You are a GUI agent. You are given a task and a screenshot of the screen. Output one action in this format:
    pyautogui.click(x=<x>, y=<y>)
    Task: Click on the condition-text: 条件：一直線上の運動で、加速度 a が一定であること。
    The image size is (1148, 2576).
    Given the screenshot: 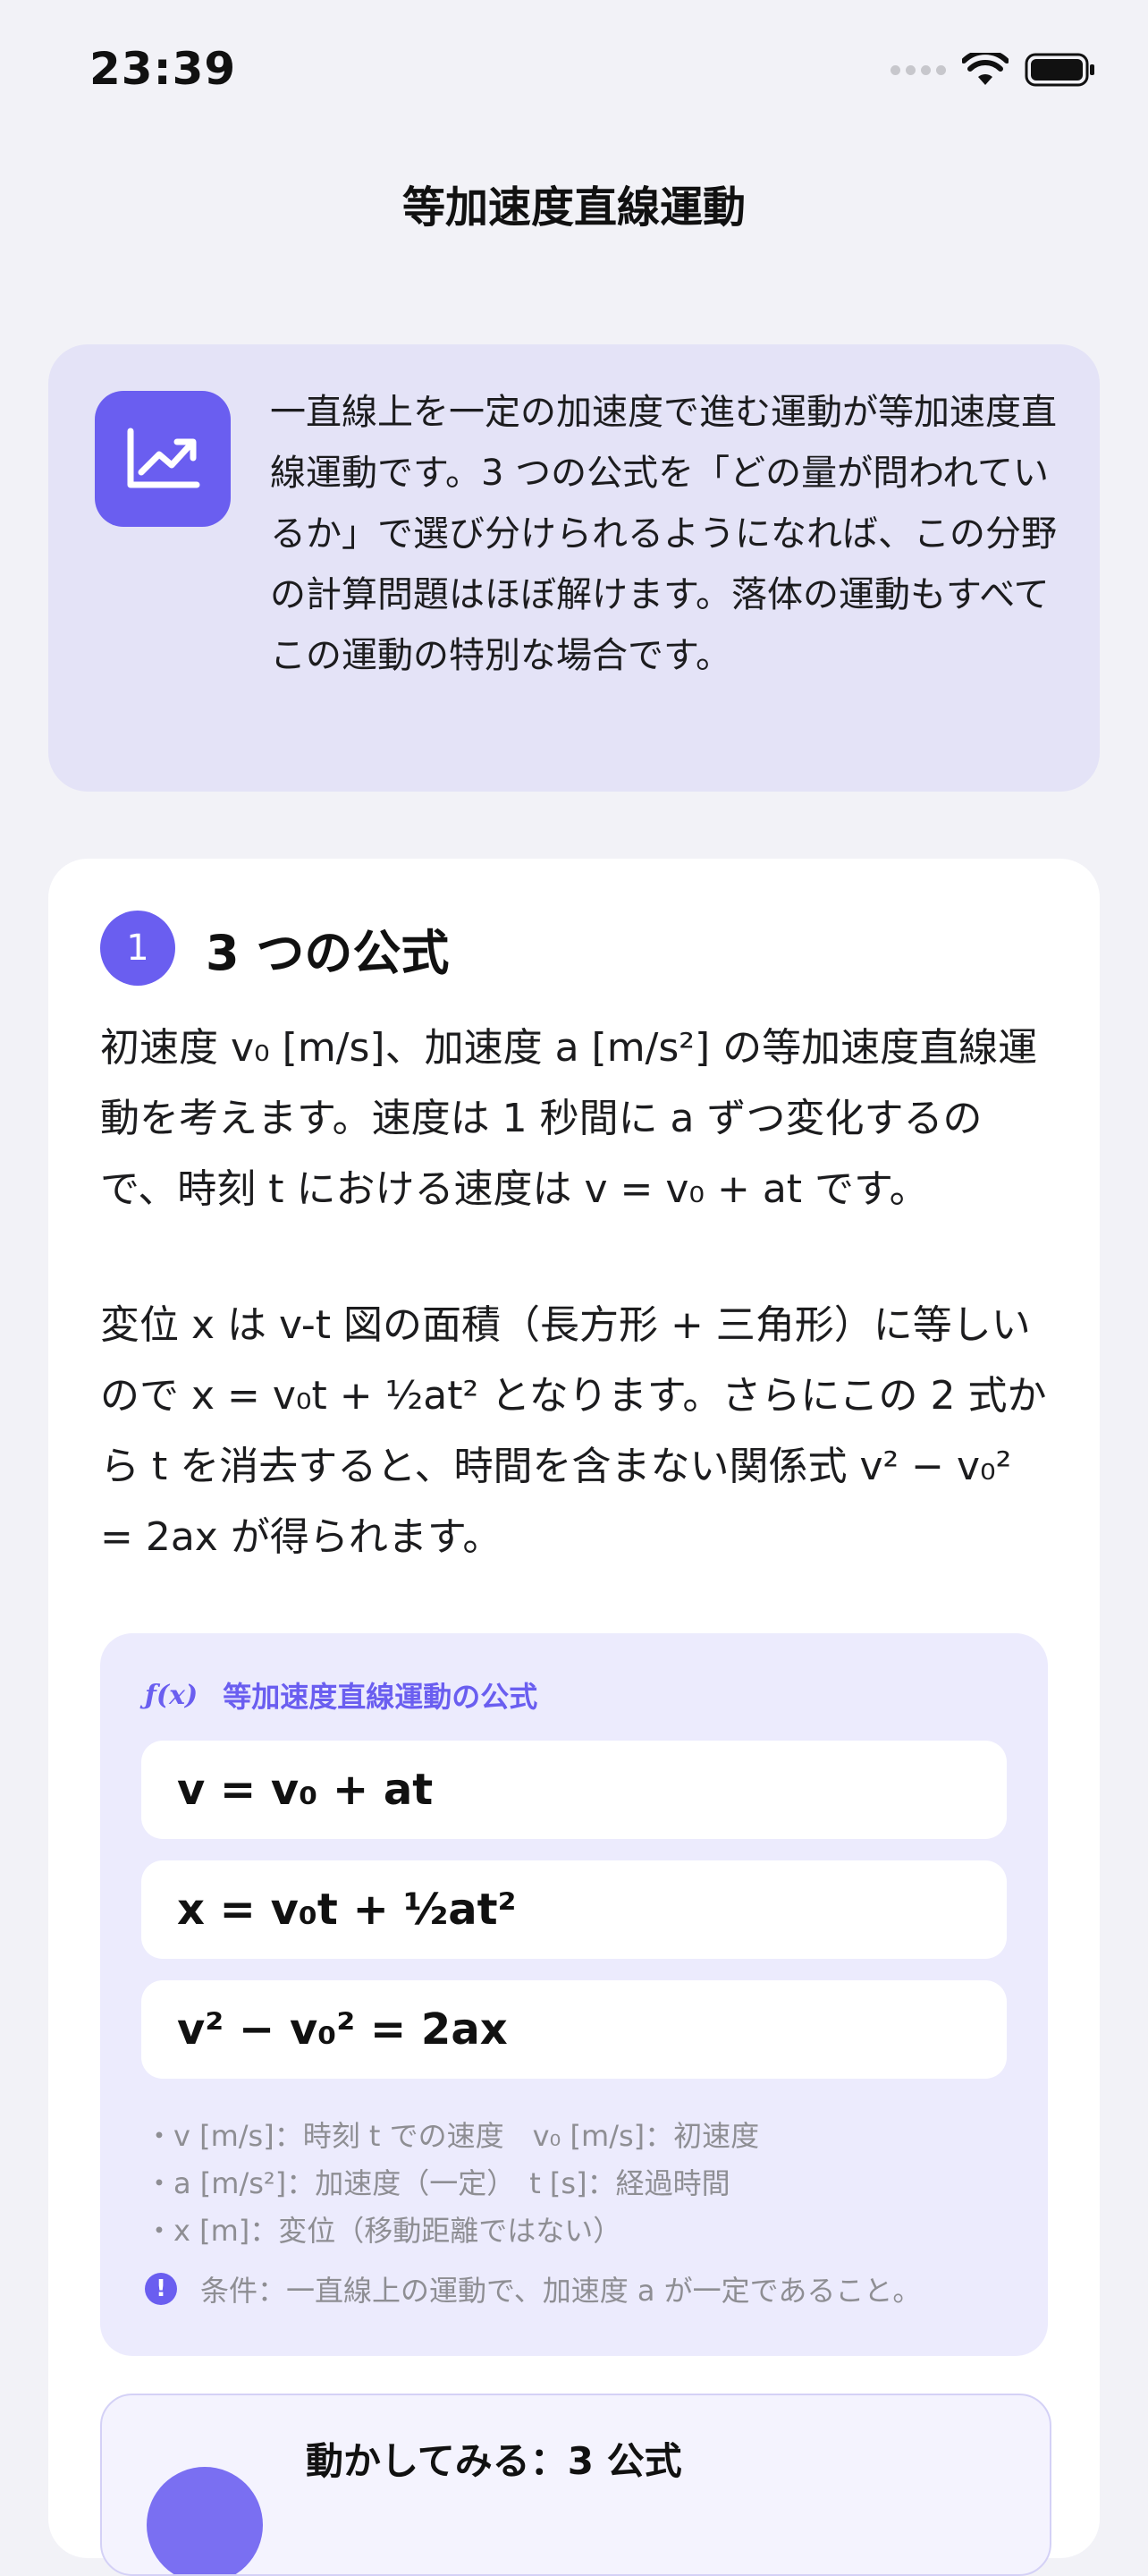 What is the action you would take?
    pyautogui.click(x=561, y=2291)
    